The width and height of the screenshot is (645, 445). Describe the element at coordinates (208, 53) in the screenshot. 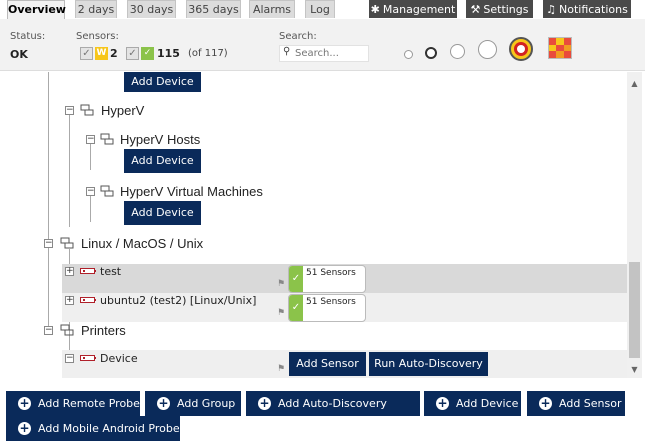

I see `total-count: (of 117)` at that location.